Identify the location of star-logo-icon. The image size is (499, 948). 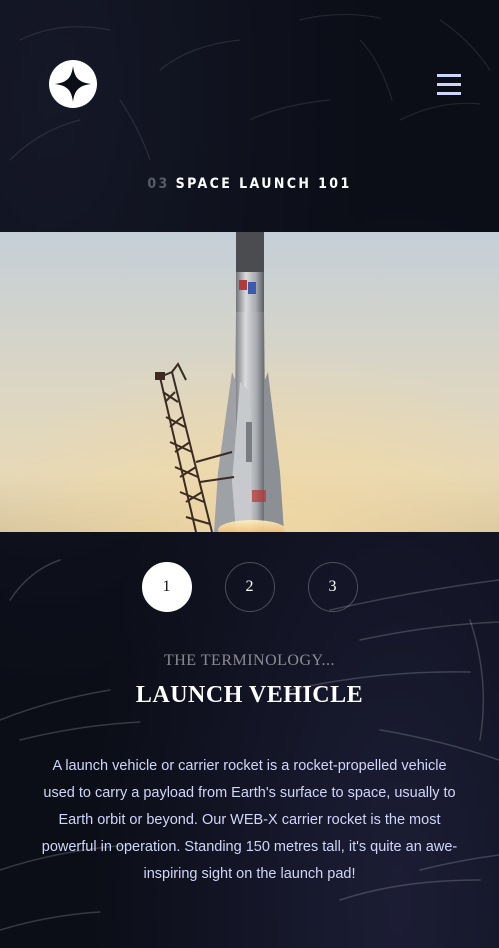
(73, 84).